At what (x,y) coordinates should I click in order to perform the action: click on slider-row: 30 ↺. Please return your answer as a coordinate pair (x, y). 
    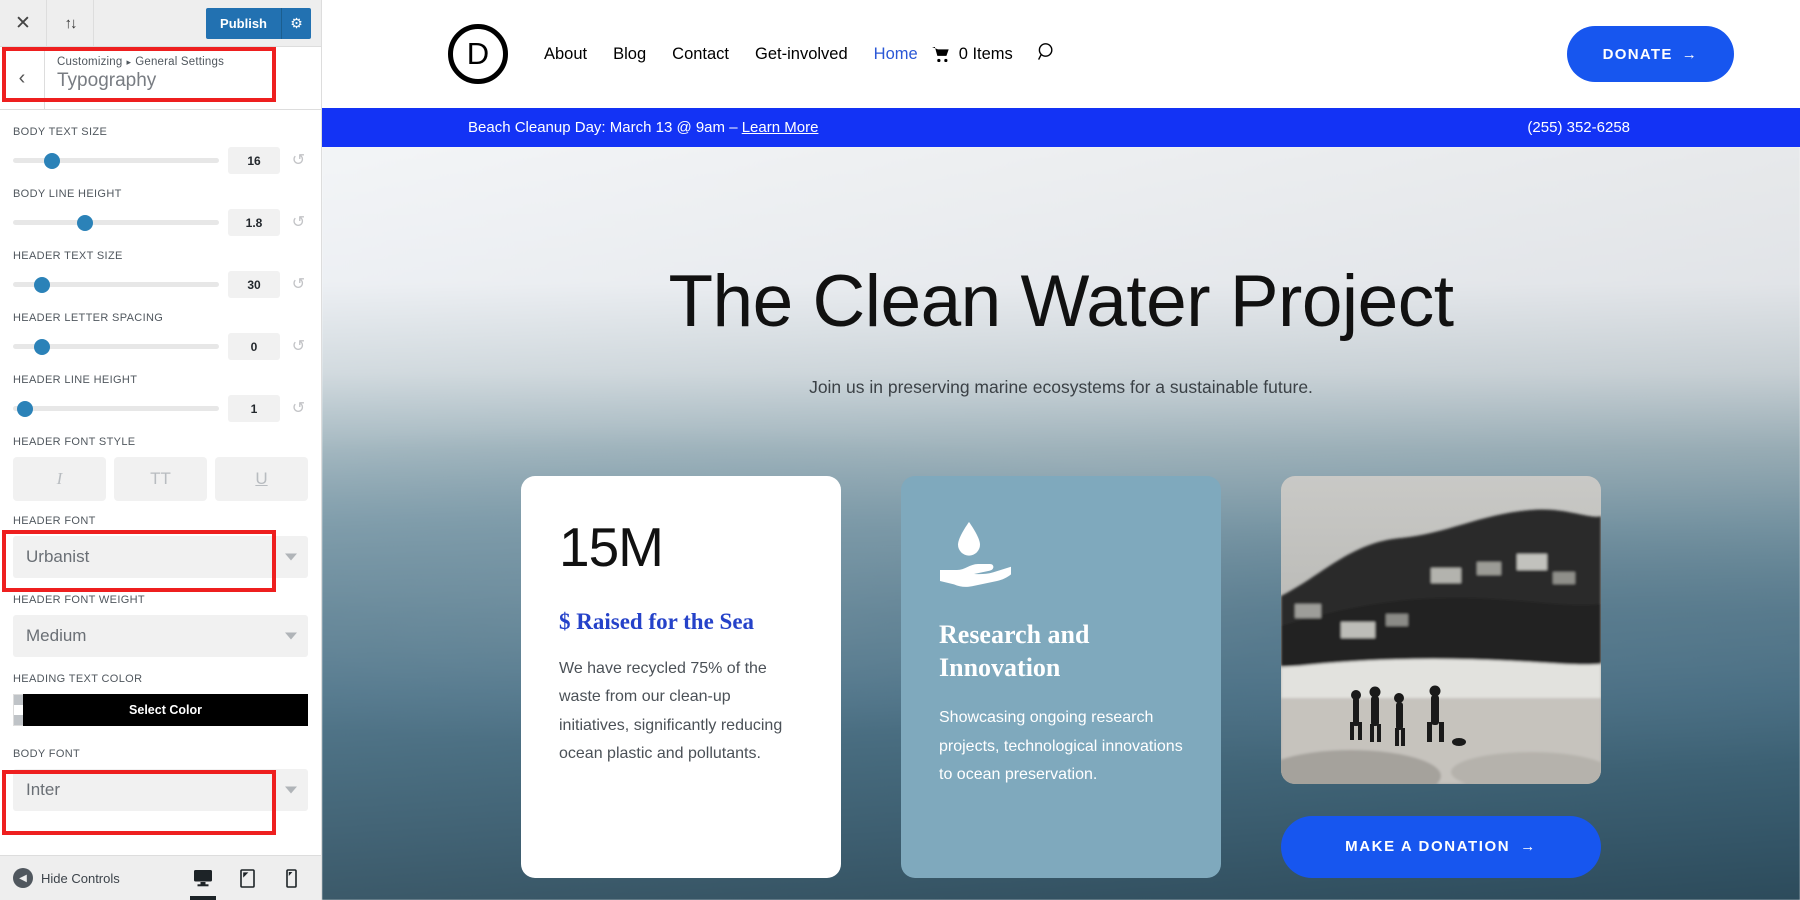
    Looking at the image, I should click on (160, 284).